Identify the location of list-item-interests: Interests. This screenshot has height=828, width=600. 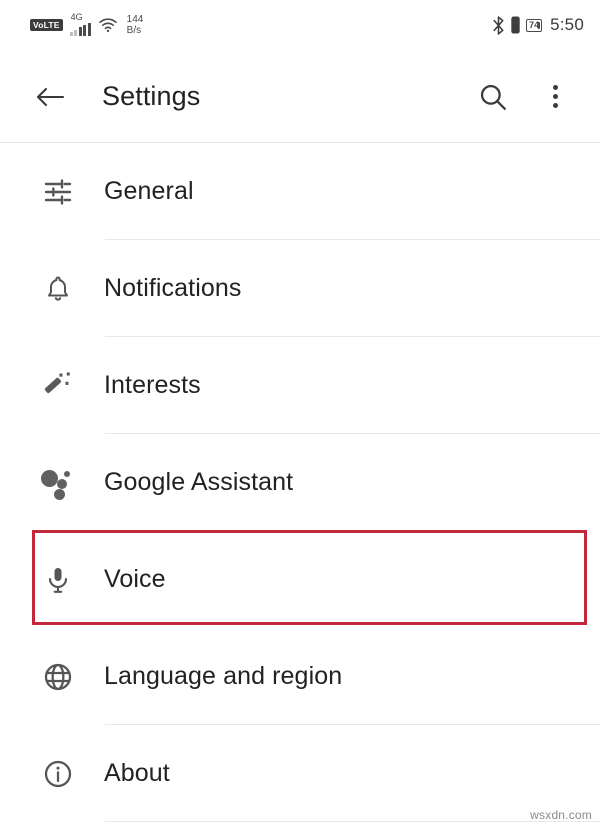
(300, 385).